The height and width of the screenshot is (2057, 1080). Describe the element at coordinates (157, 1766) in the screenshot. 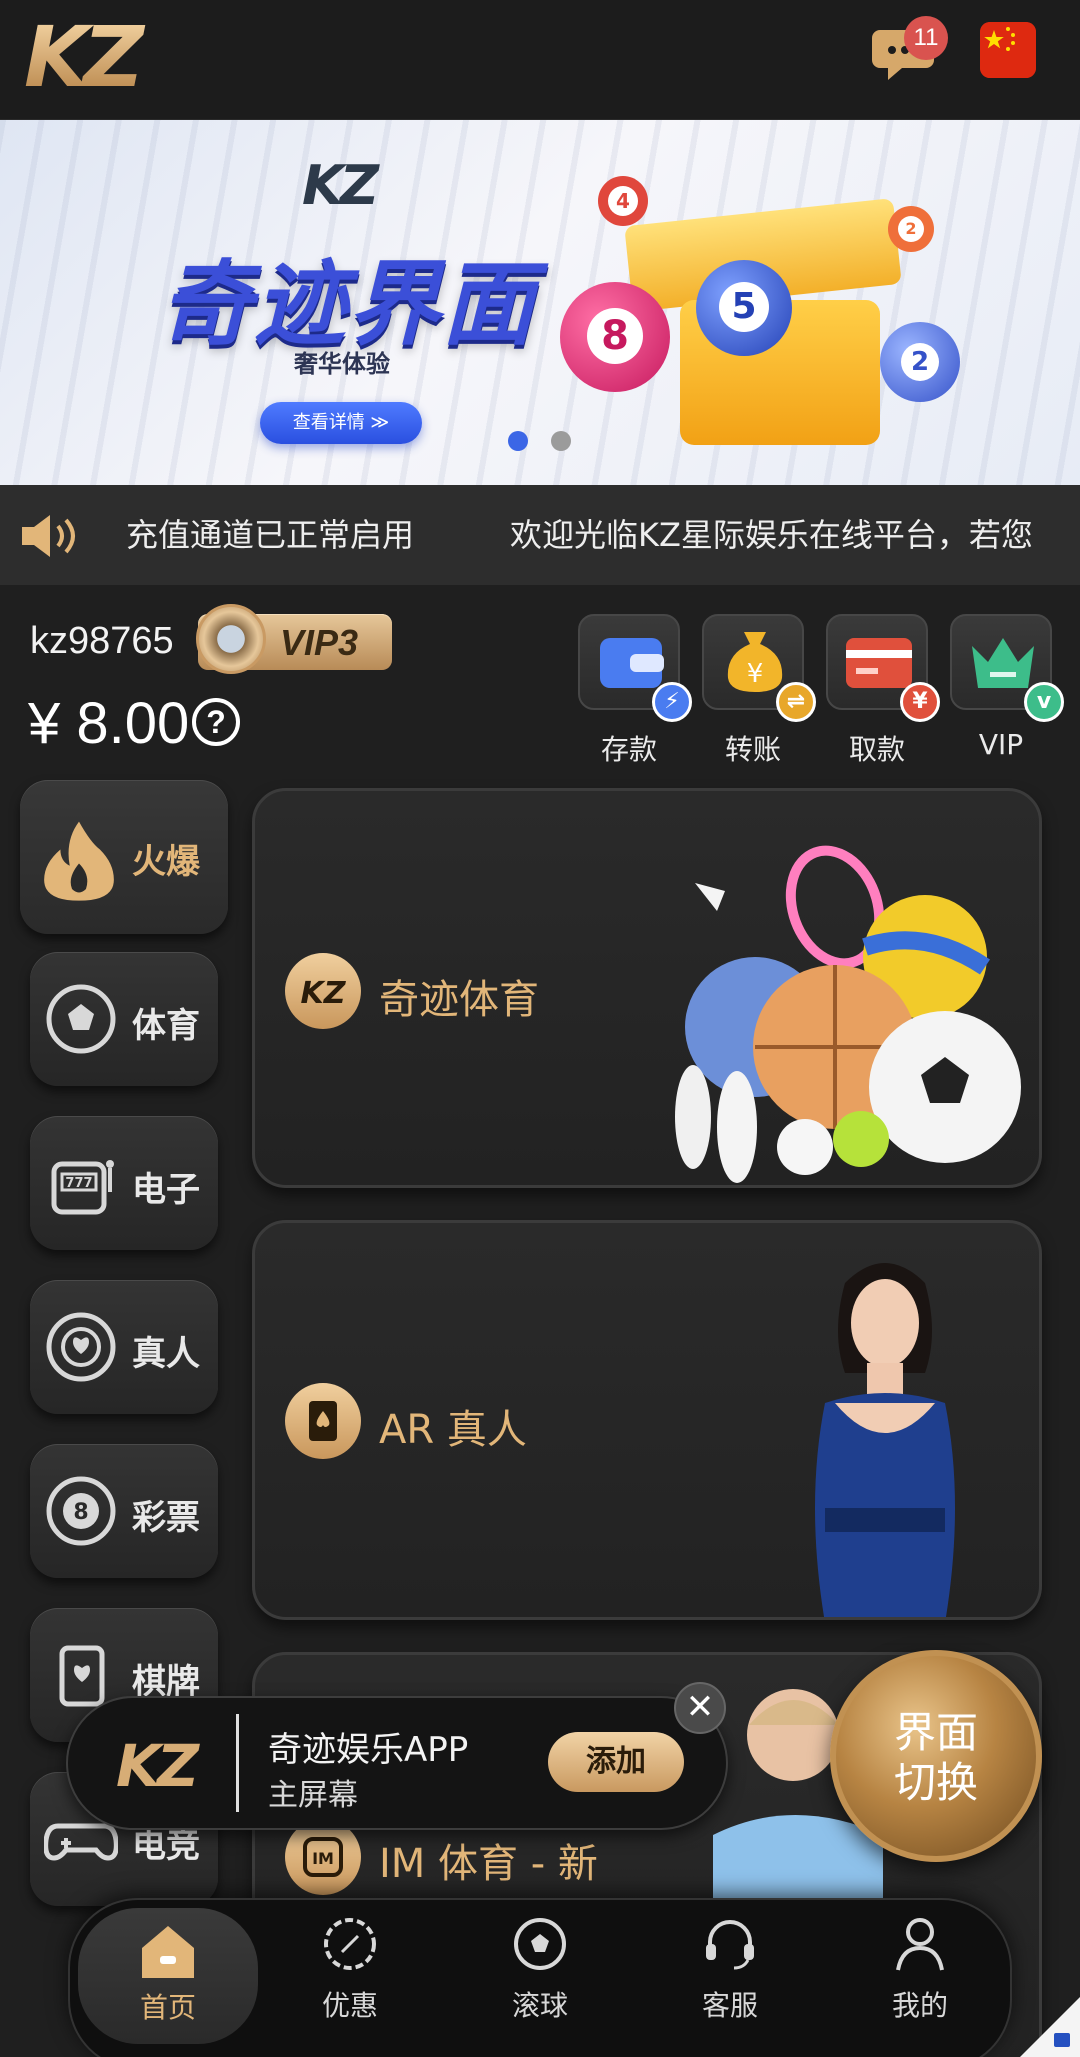

I see `install-app-logo: KZ` at that location.